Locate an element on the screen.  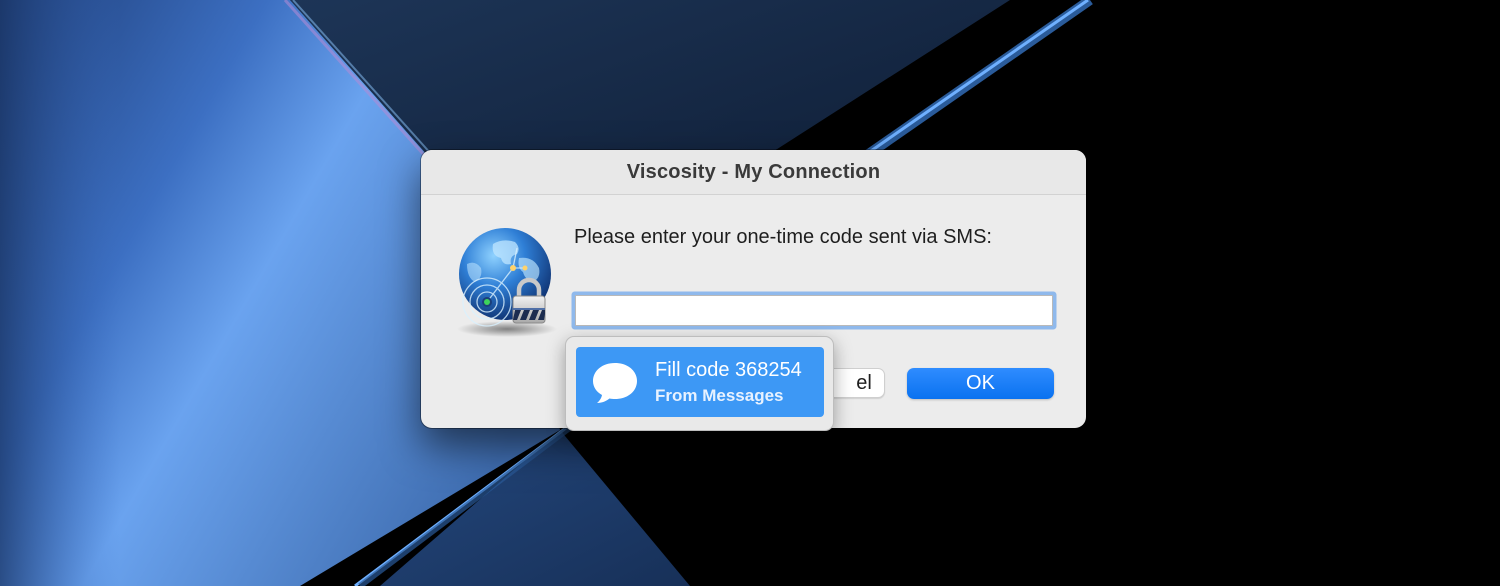
one-time-code-input is located at coordinates (814, 310).